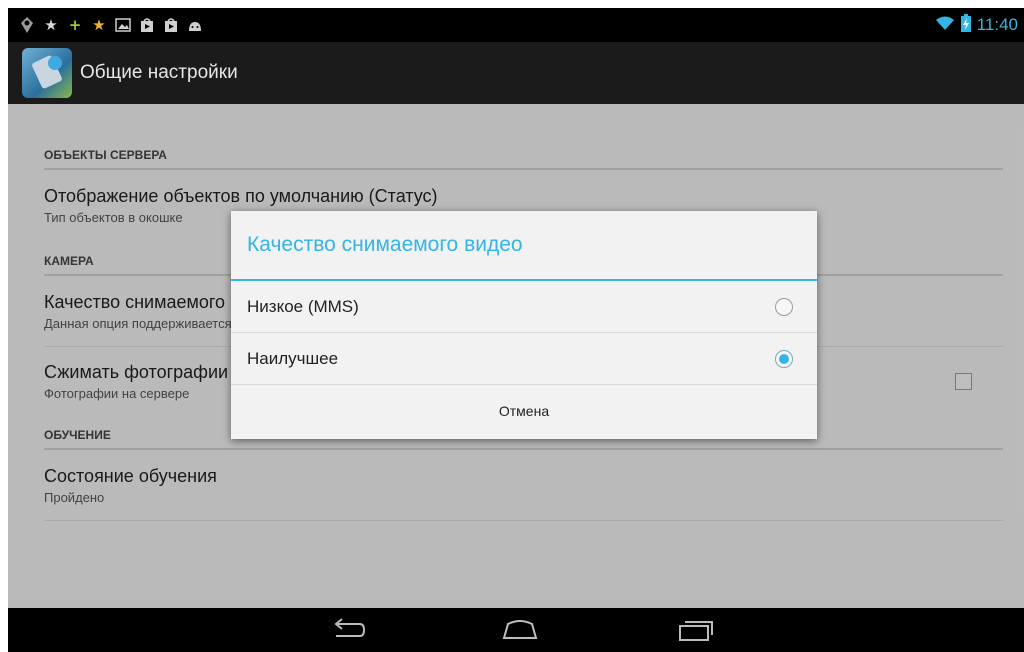  Describe the element at coordinates (123, 25) in the screenshot. I see `image-icon` at that location.